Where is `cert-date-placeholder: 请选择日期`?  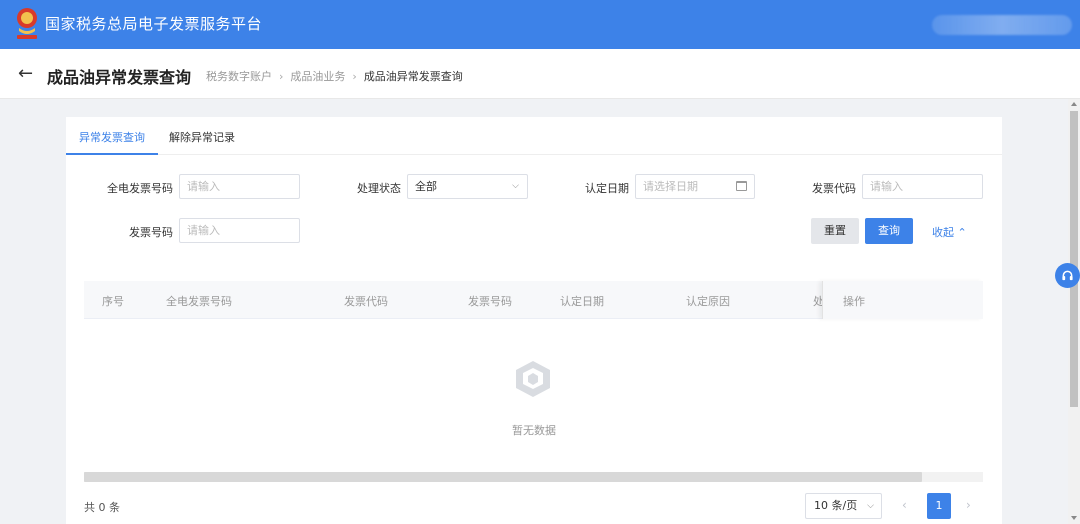
cert-date-placeholder: 请选择日期 is located at coordinates (670, 186).